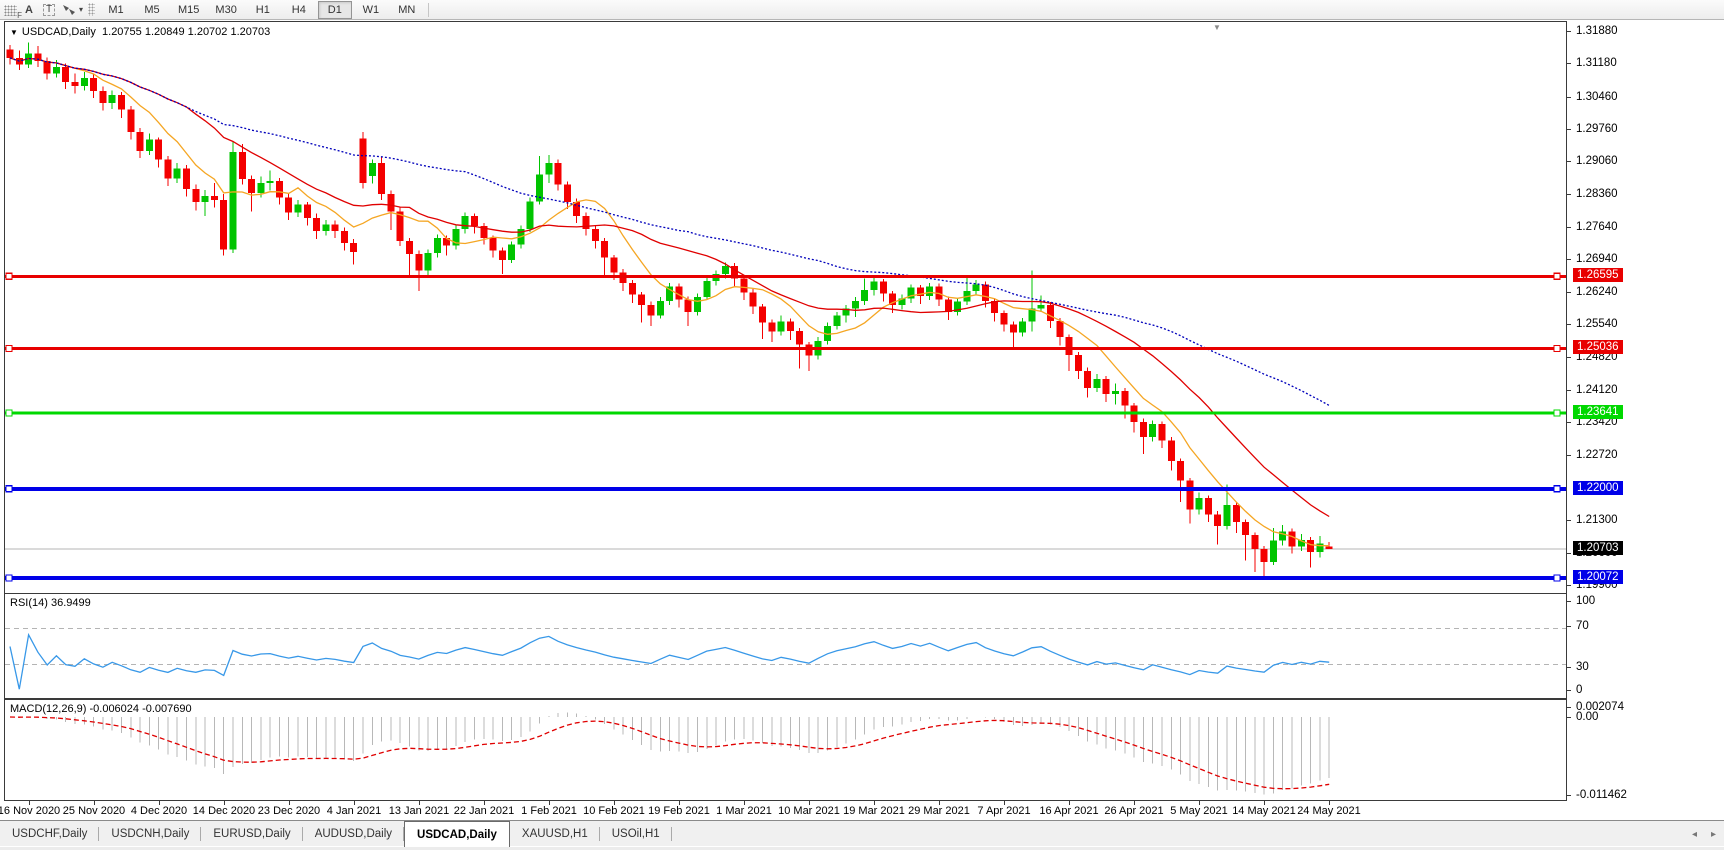  Describe the element at coordinates (1596, 63) in the screenshot. I see `price-axis-tick: 1.31180` at that location.